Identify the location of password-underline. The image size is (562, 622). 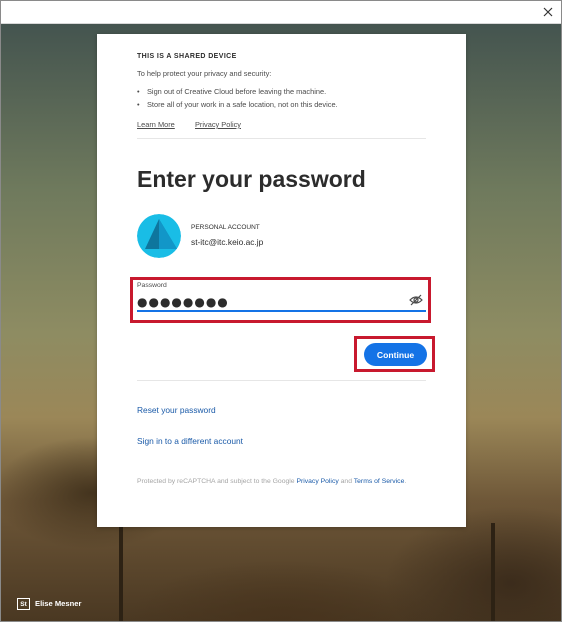
(281, 311).